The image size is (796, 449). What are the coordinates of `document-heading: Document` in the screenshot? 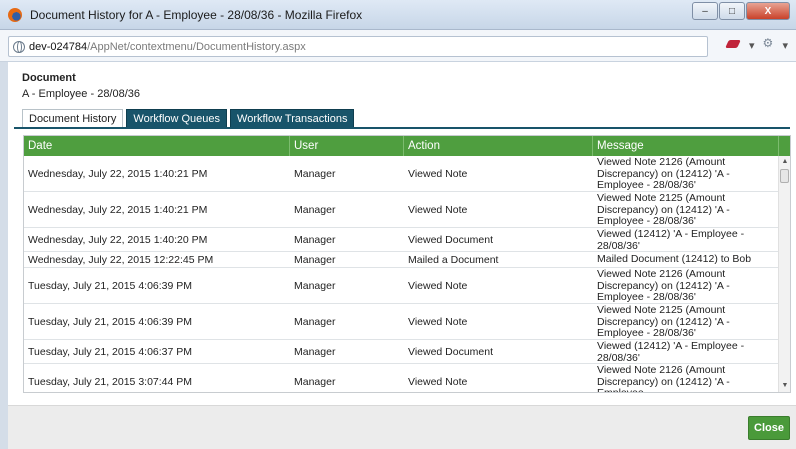 It's located at (49, 78).